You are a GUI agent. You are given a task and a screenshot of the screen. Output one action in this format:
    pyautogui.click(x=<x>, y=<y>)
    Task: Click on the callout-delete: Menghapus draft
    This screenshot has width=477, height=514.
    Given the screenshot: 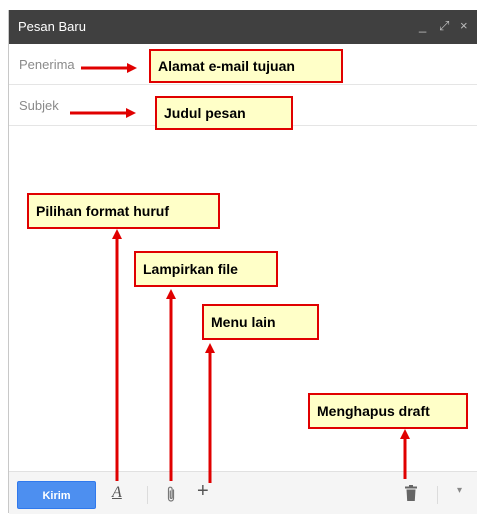 What is the action you would take?
    pyautogui.click(x=388, y=411)
    